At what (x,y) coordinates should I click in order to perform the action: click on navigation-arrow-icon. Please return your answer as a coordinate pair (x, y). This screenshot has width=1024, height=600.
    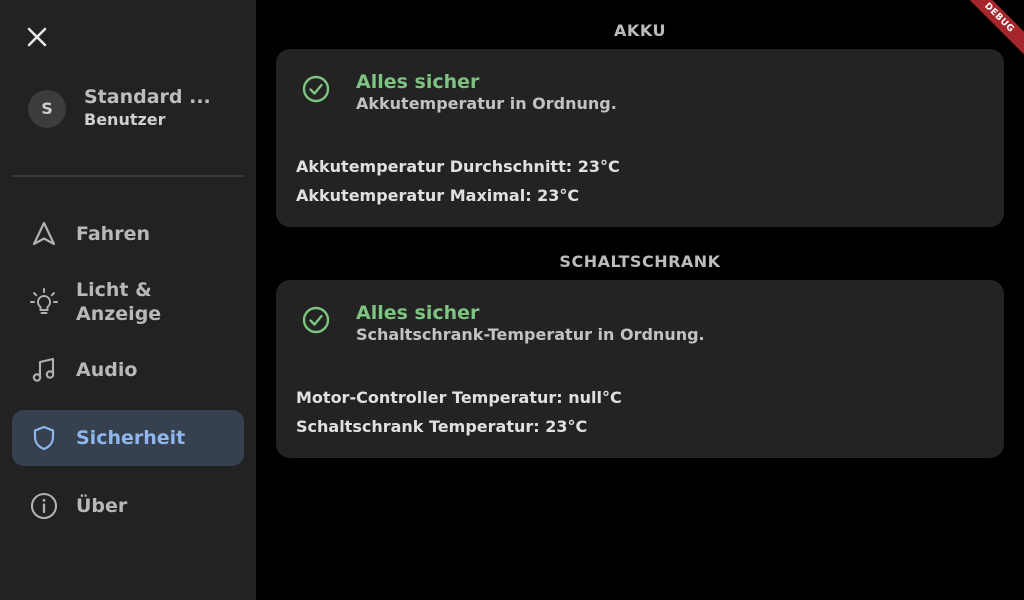
    Looking at the image, I should click on (44, 233).